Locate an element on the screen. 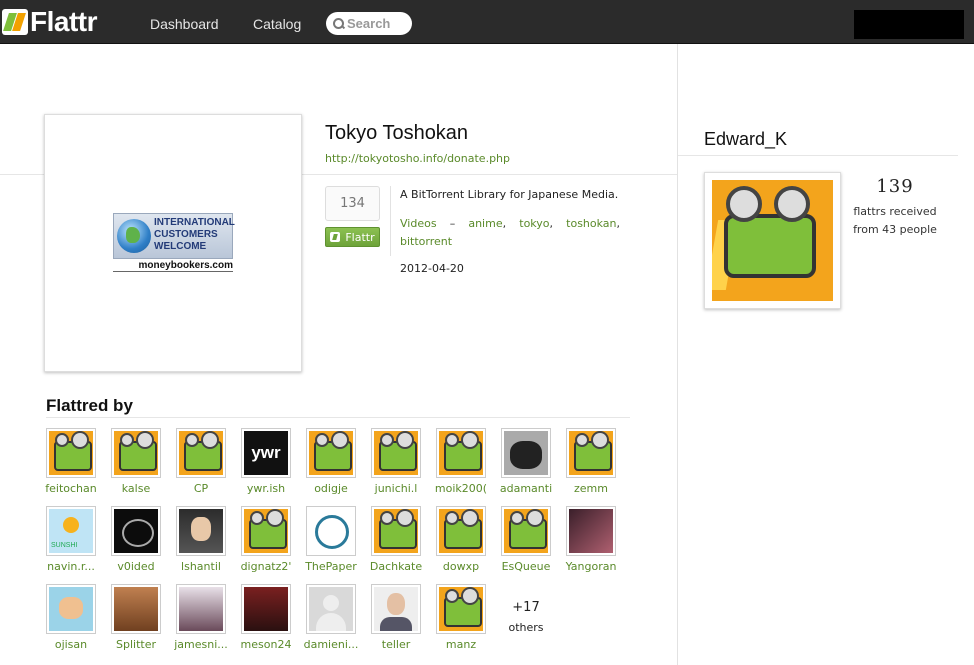 The height and width of the screenshot is (665, 974). thing-url-link: http://tokyotosho.info/donate.php is located at coordinates (417, 158).